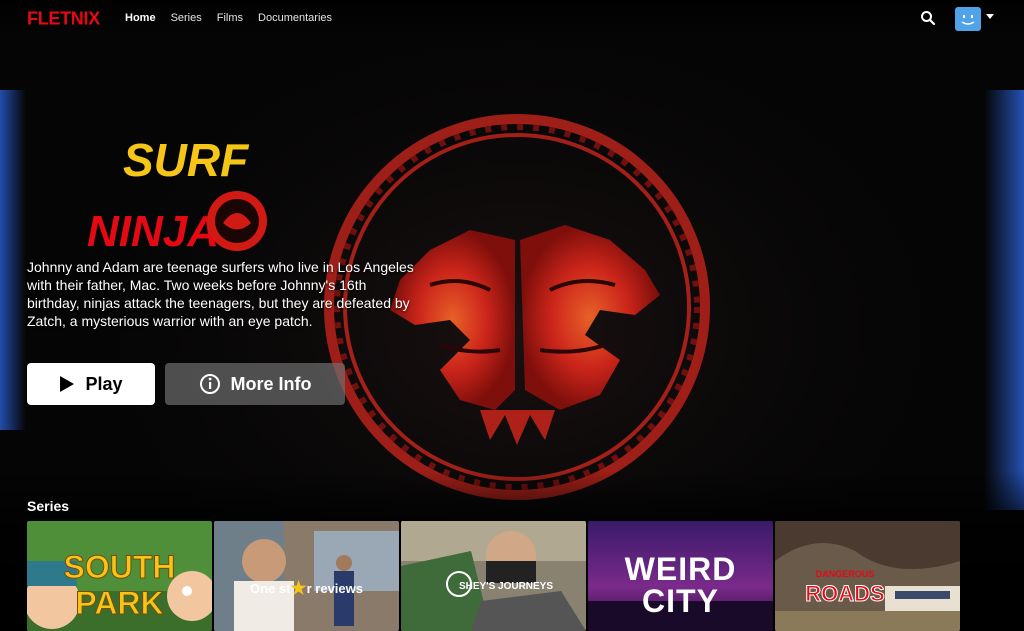  What do you see at coordinates (928, 18) in the screenshot?
I see `search-icon` at bounding box center [928, 18].